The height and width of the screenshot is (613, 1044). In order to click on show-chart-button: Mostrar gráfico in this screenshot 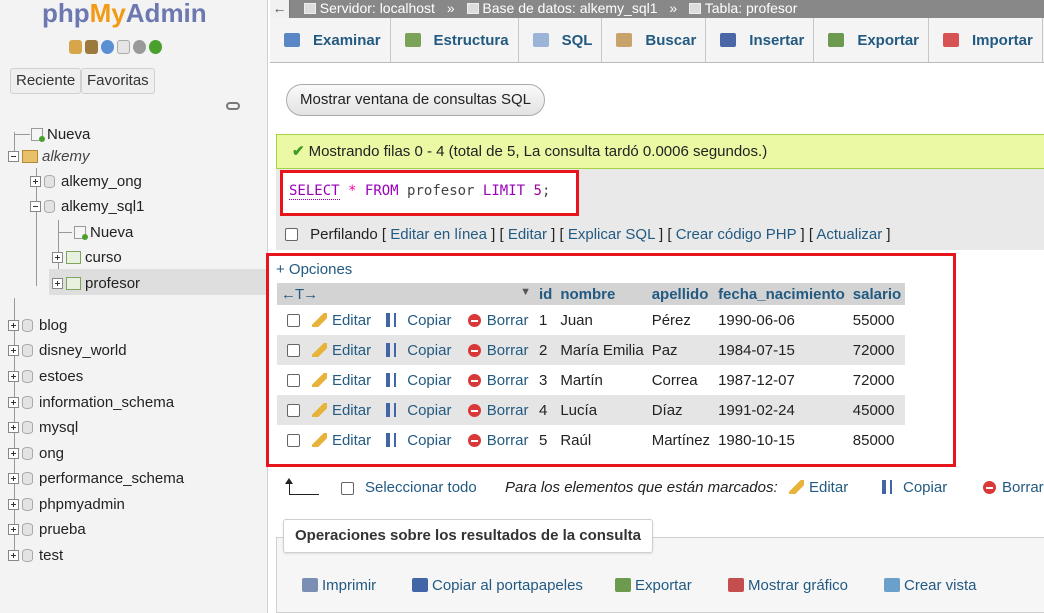, I will do `click(788, 585)`.